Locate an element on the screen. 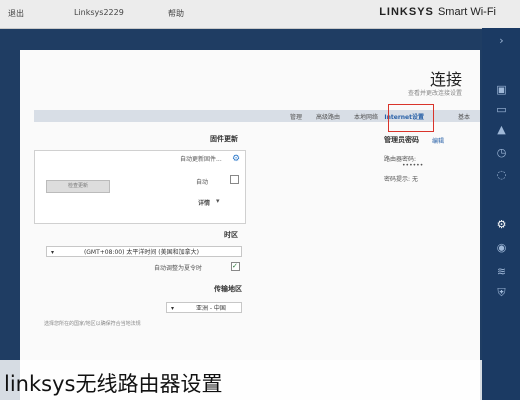 Image resolution: width=520 pixels, height=400 pixels. camera-icon: ◉ is located at coordinates (501, 247).